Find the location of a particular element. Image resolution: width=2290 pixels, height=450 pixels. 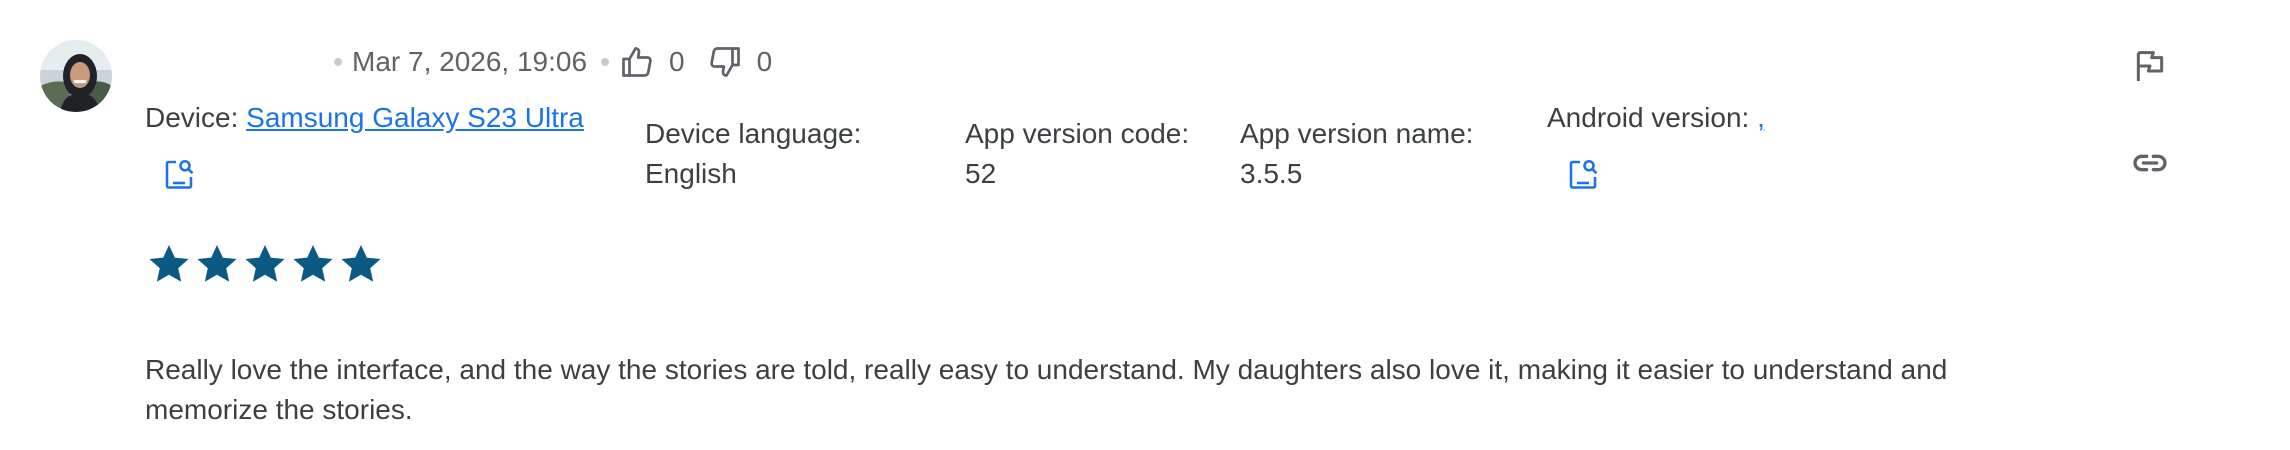

device-lookup-icon is located at coordinates (179, 174).